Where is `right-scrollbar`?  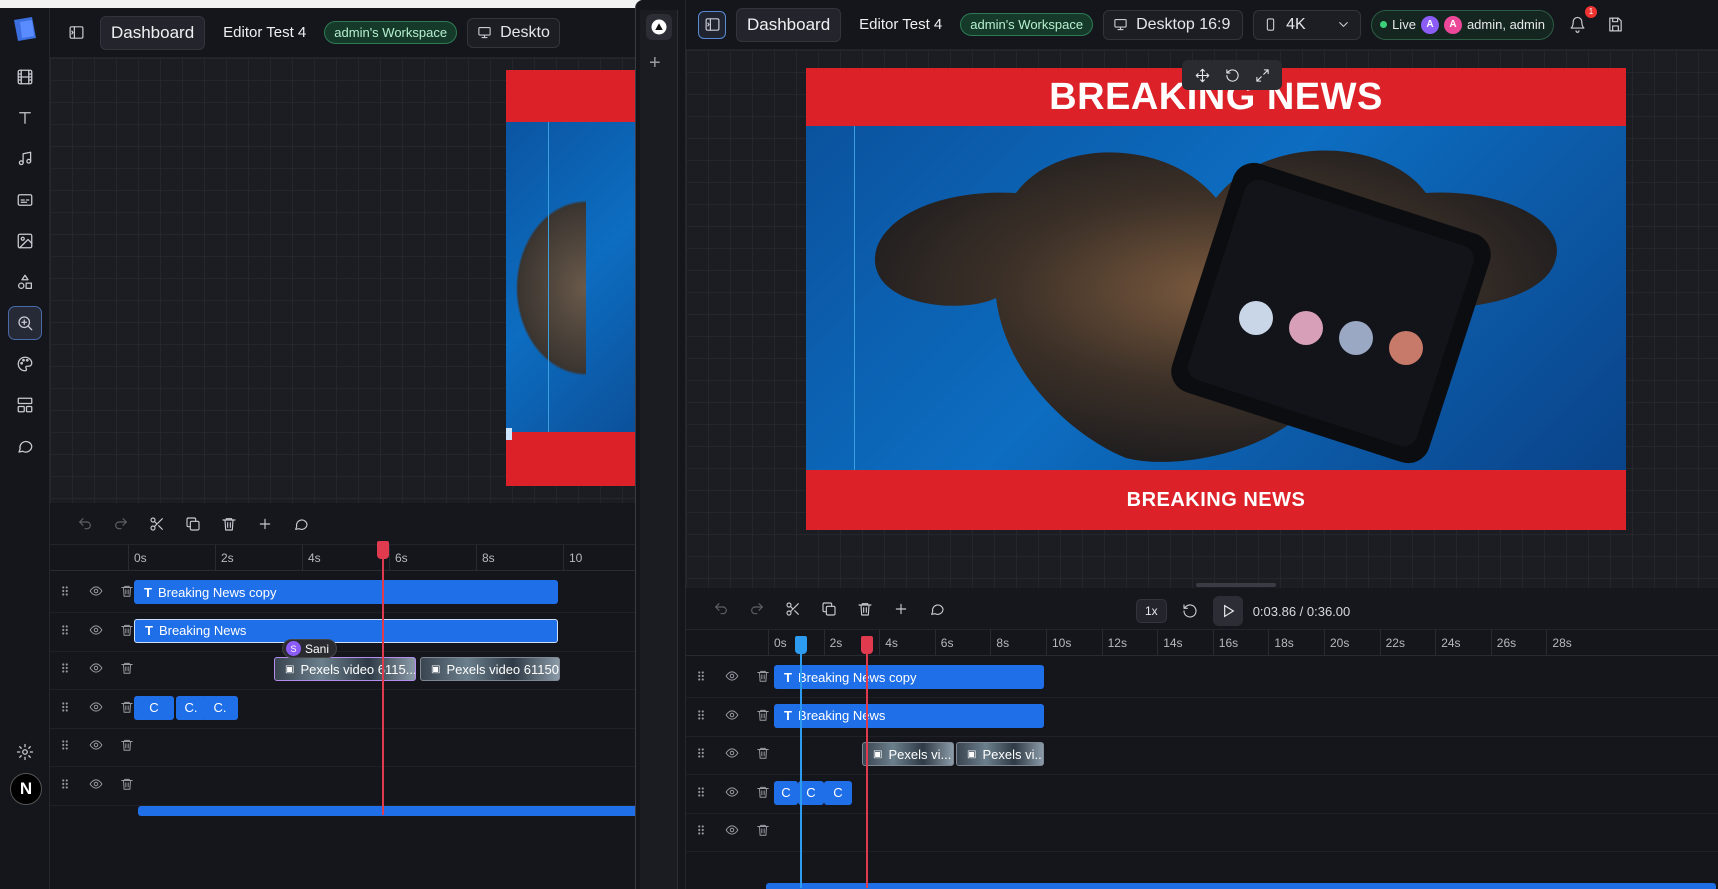
right-scrollbar is located at coordinates (1241, 886).